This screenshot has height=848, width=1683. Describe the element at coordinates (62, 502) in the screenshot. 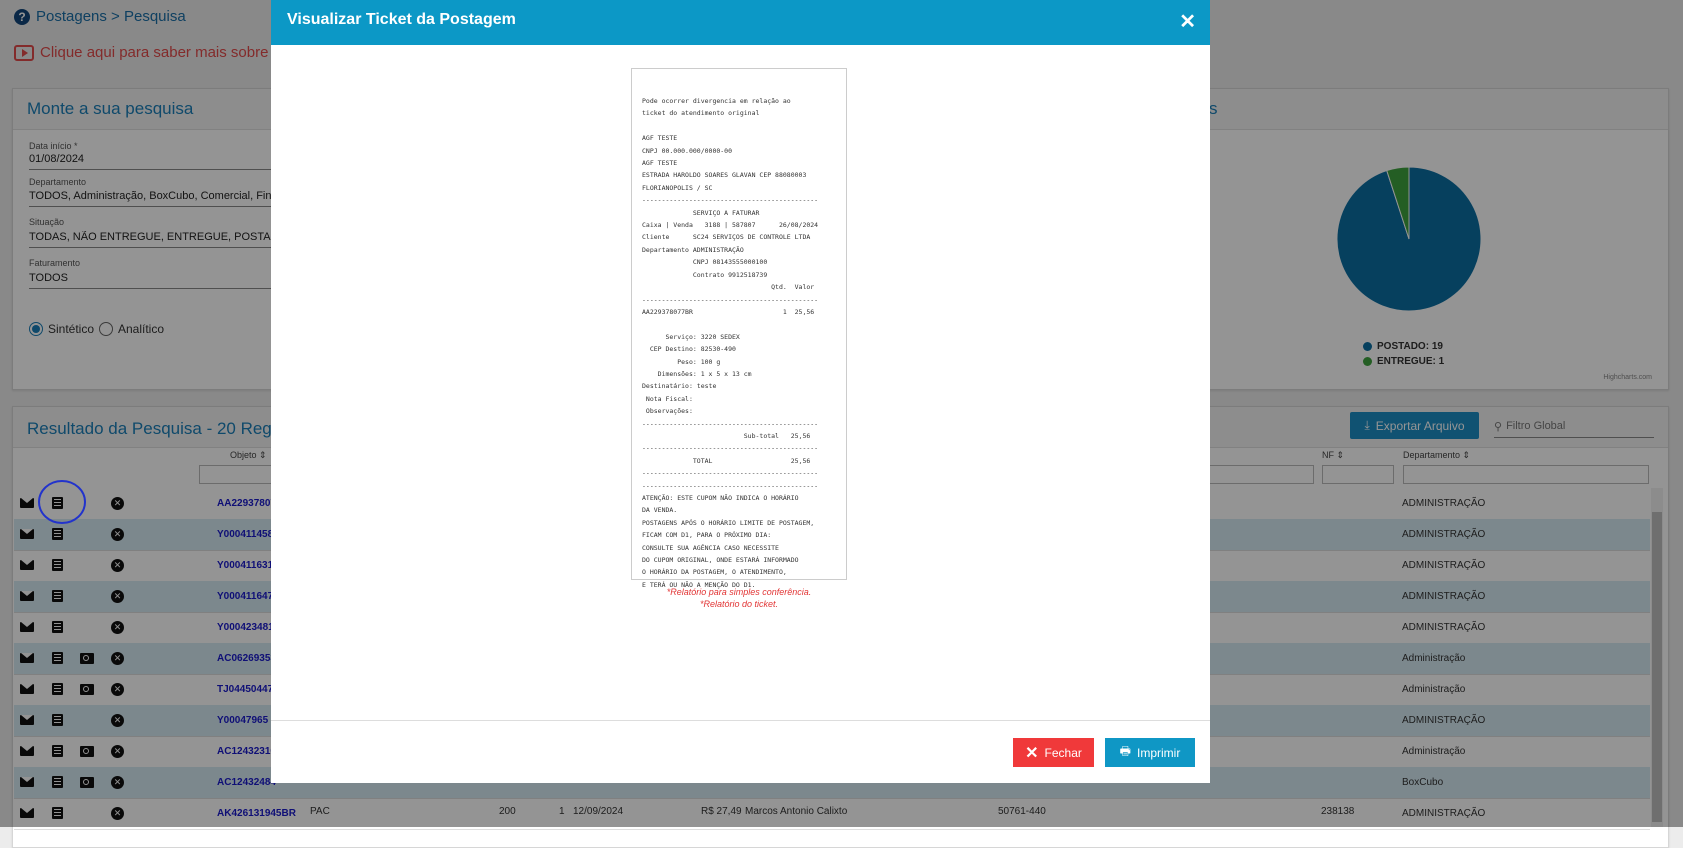

I see `annotation-circle` at that location.